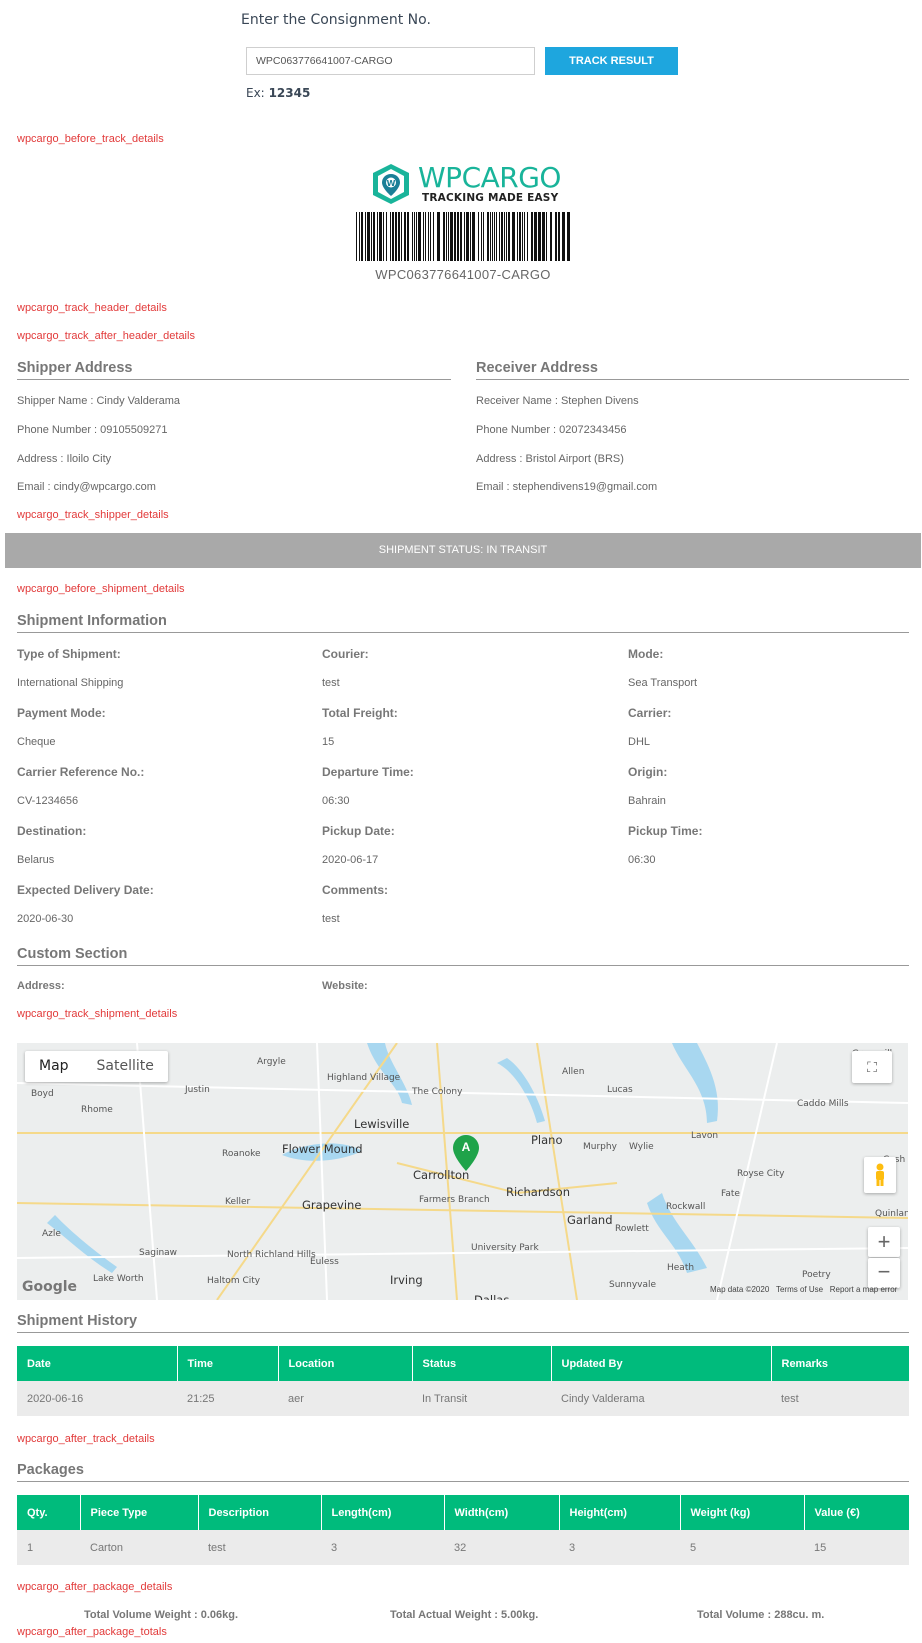 The width and height of the screenshot is (922, 1643). I want to click on table-cell: Carton, so click(139, 1547).